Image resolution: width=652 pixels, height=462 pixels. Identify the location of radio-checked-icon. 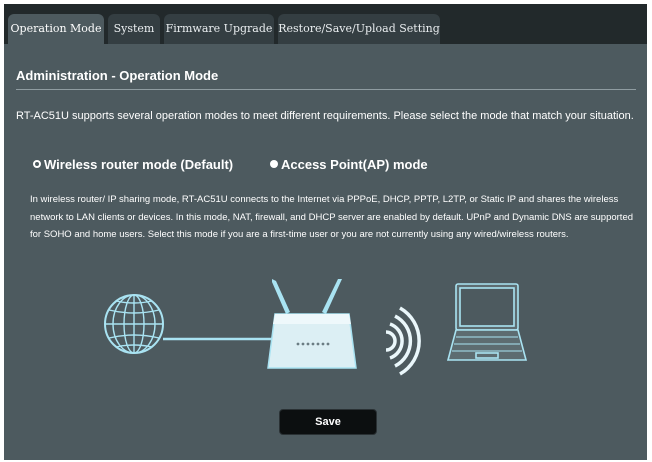
(37, 164).